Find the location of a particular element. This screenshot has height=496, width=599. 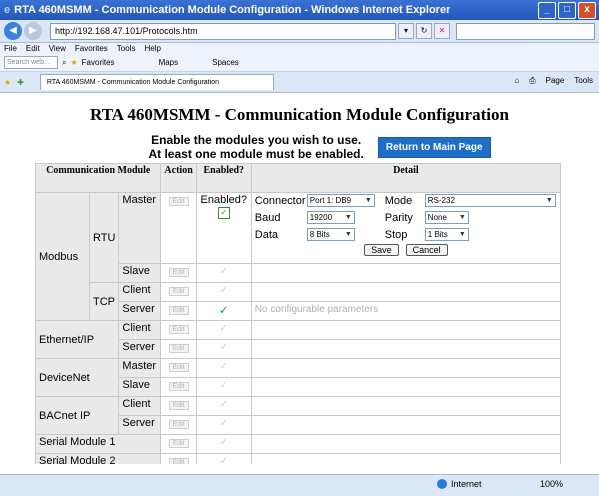

row-label-ethernetip: Ethernet/IP is located at coordinates (77, 339).